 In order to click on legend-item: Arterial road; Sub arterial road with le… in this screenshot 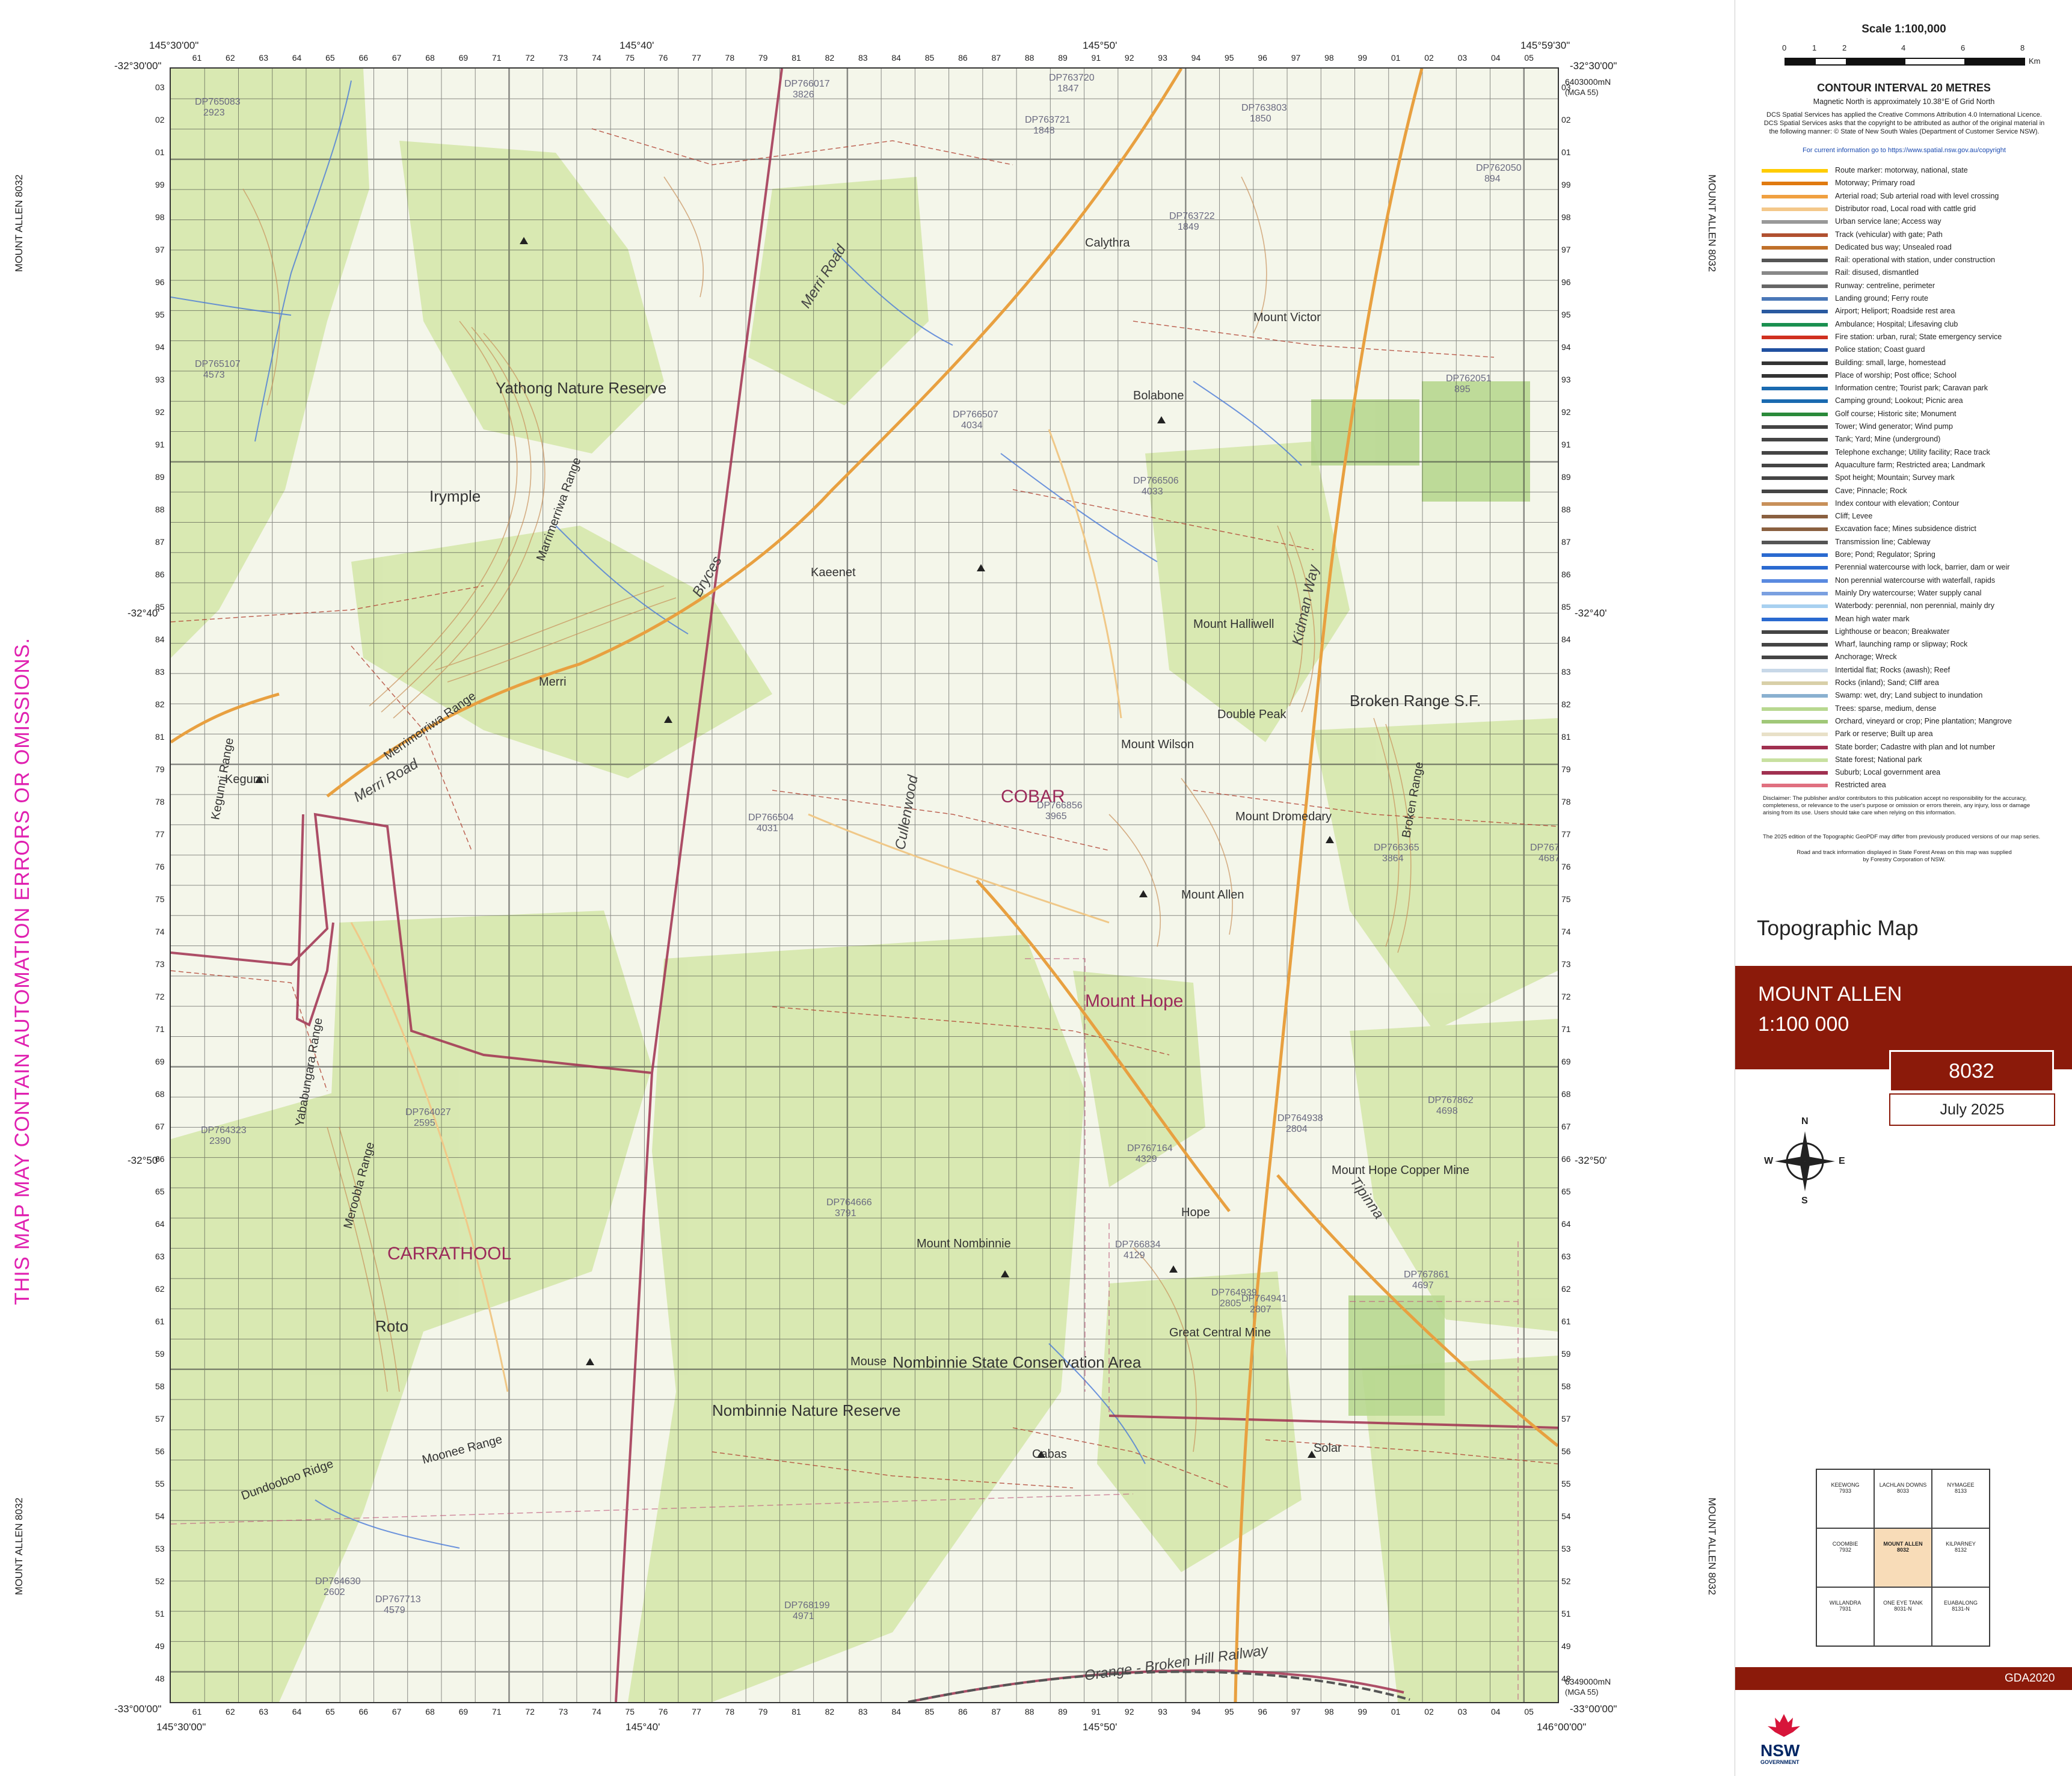, I will do `click(1880, 196)`.